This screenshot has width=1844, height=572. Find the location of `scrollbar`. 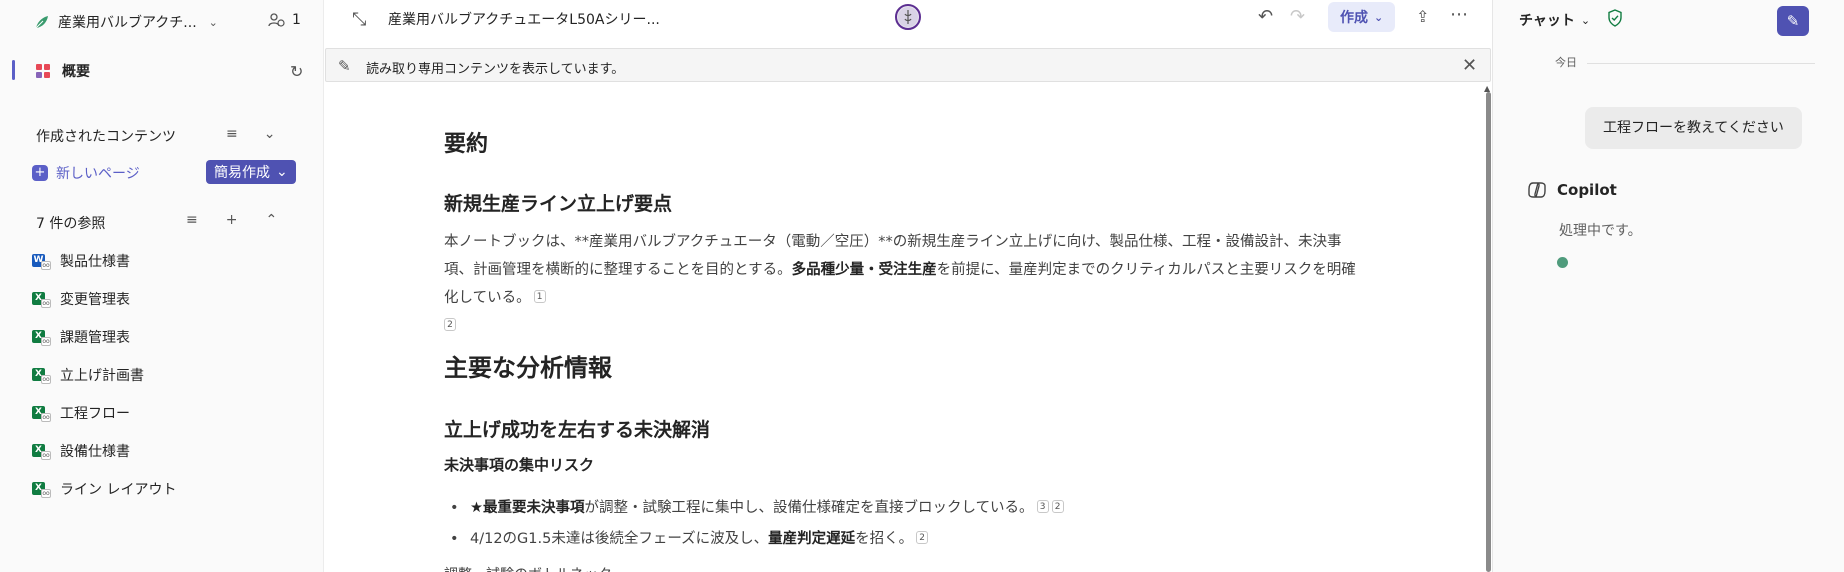

scrollbar is located at coordinates (1488, 332).